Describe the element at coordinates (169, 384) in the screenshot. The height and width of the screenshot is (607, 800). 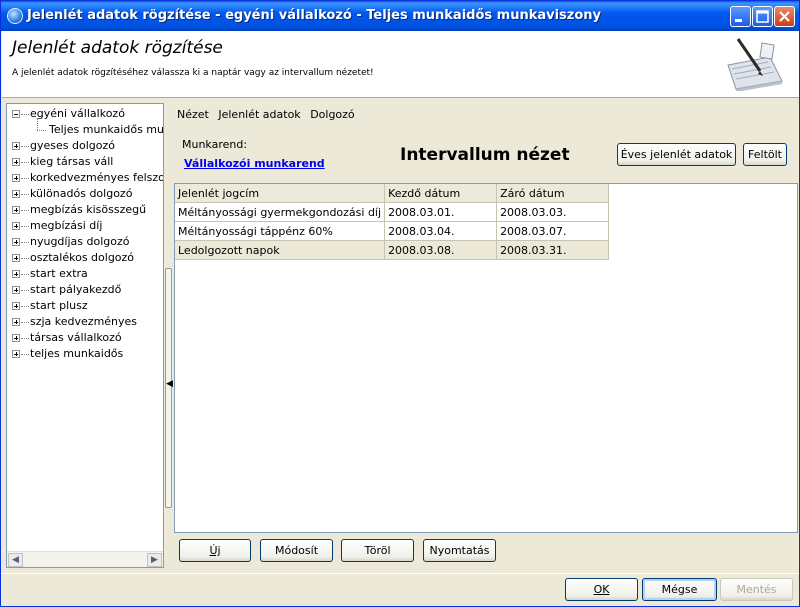
I see `chevron-left-icon: ◀` at that location.